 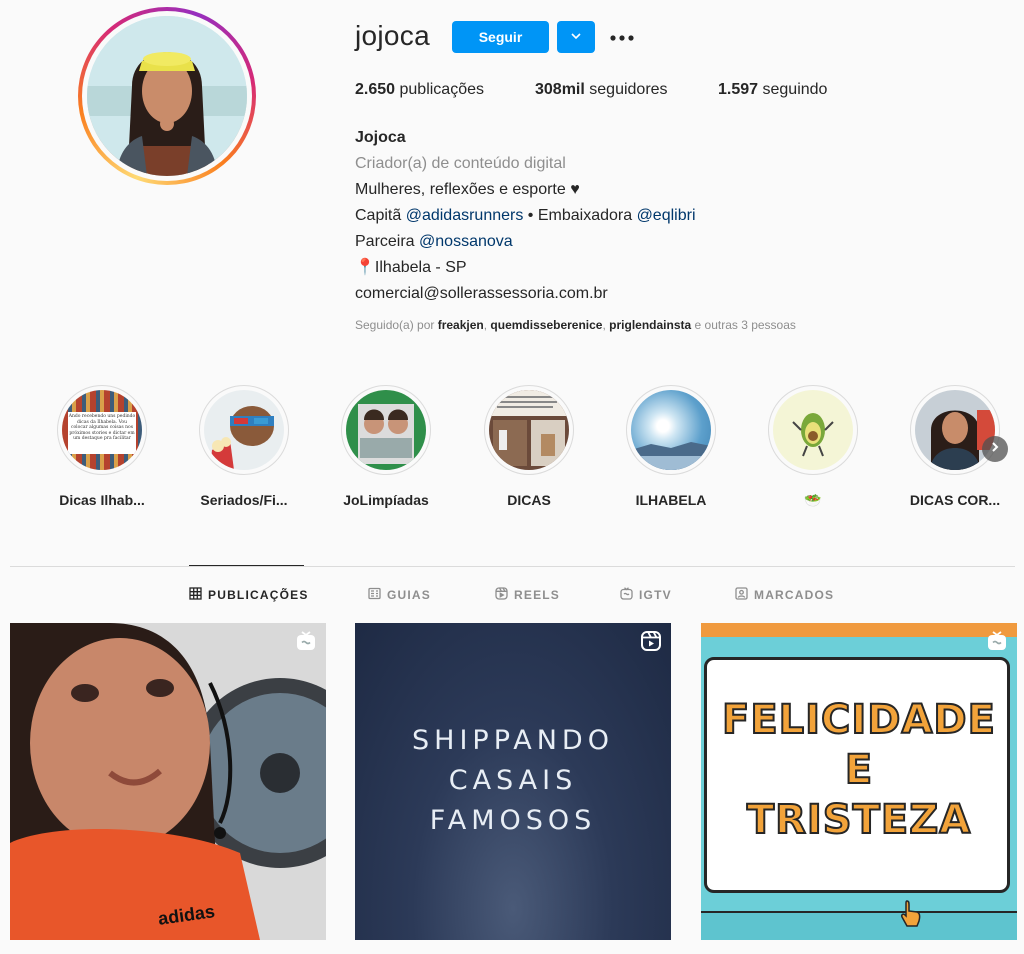 I want to click on follow-button: Seguir, so click(x=500, y=37).